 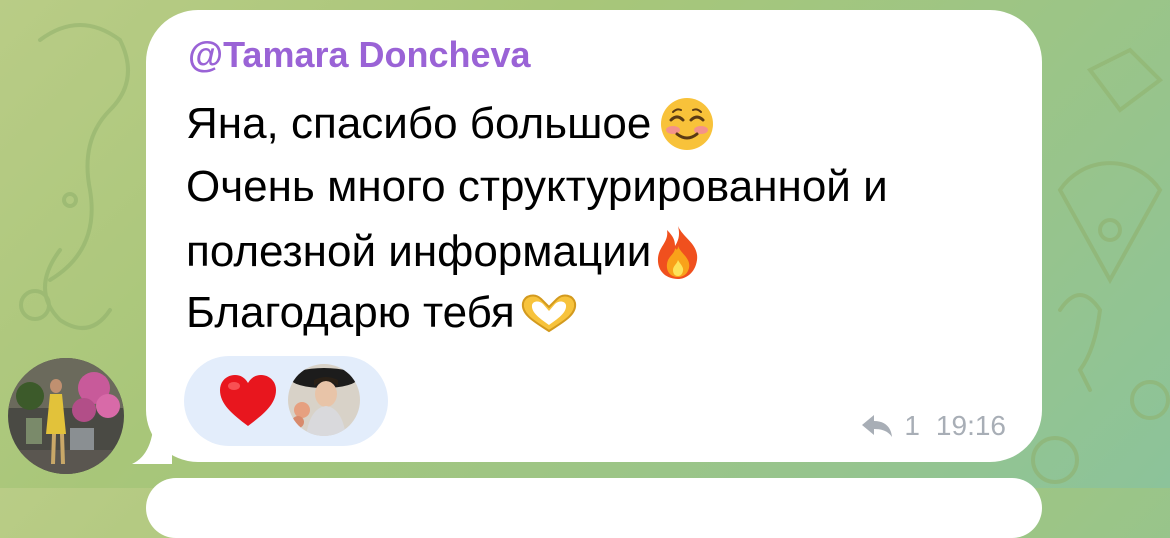 I want to click on message-line-4: Благодарю тебя, so click(x=383, y=313).